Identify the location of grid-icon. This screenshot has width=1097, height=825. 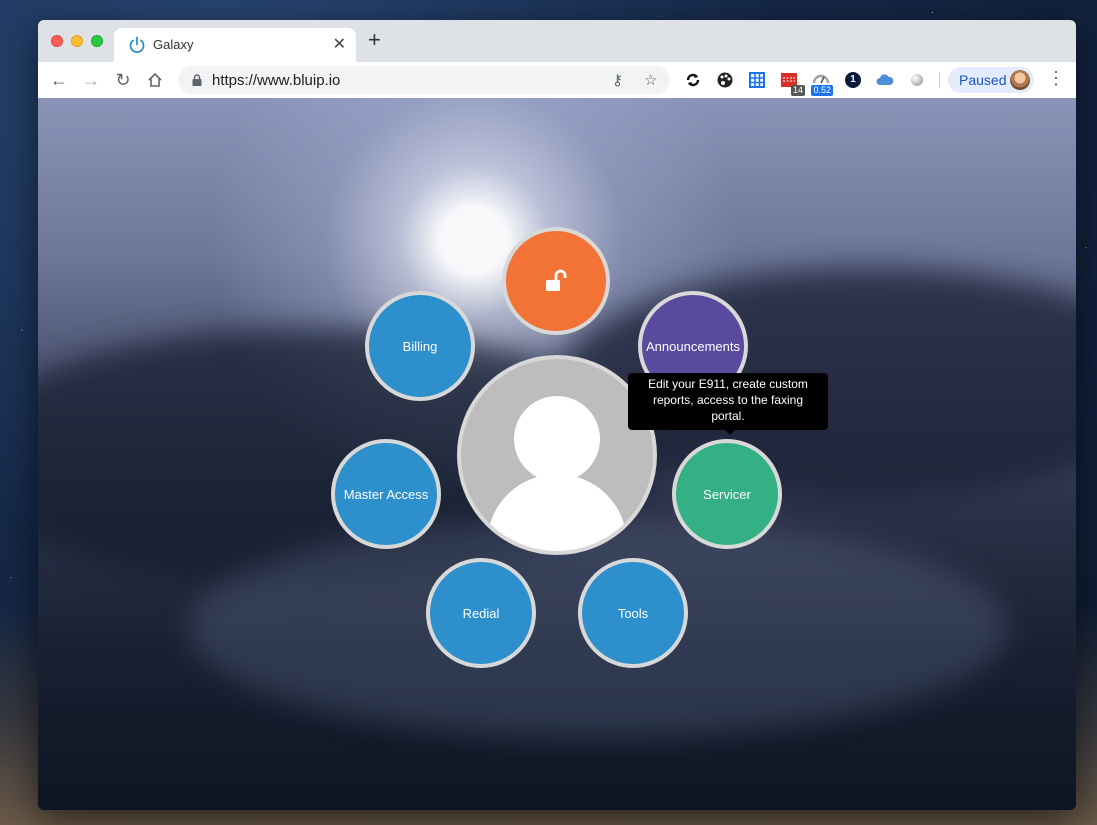
(757, 80).